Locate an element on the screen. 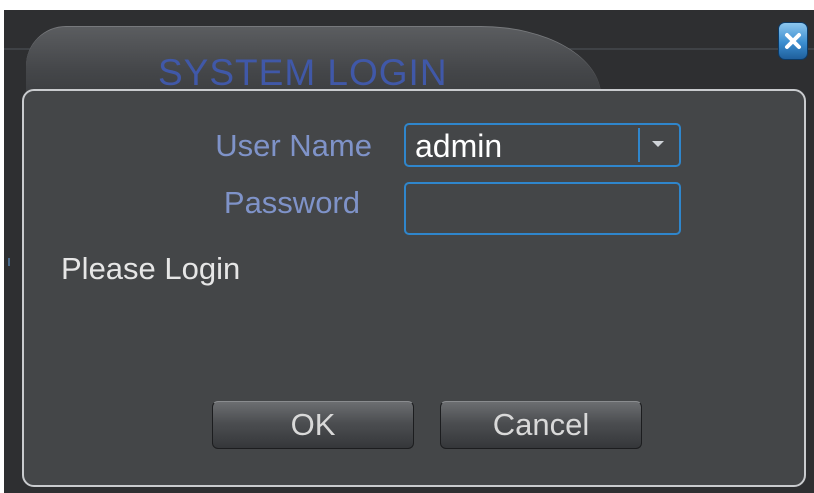 This screenshot has width=814, height=493. ok-button: OK is located at coordinates (313, 425).